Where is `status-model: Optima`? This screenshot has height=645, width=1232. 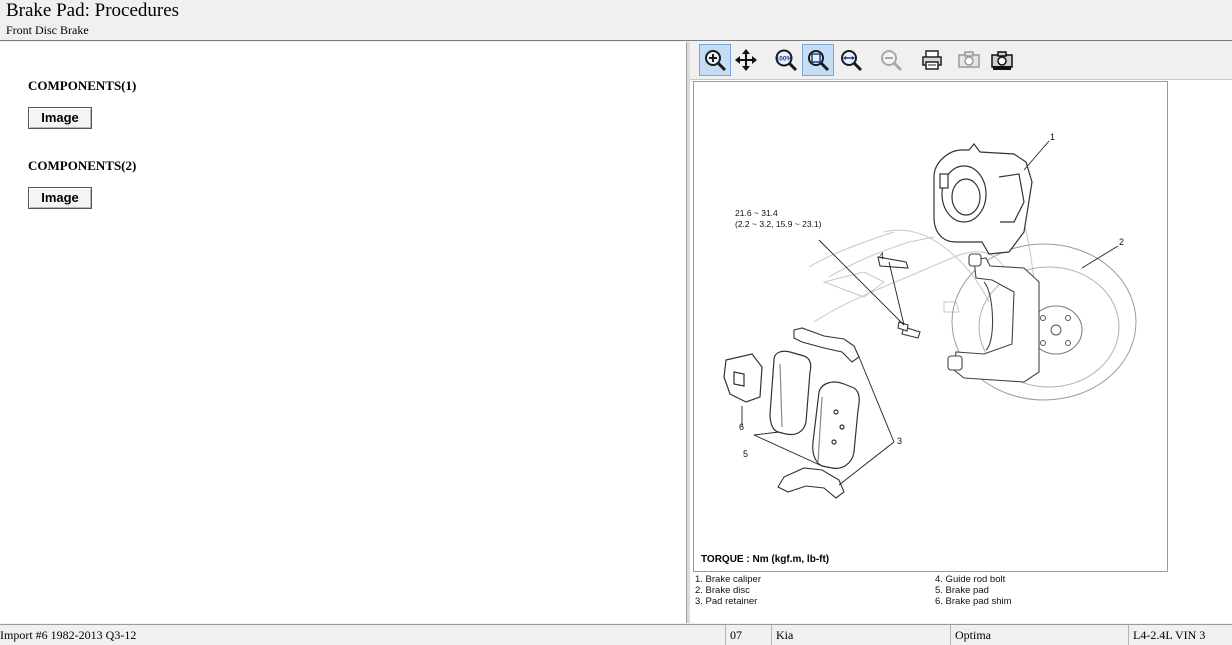
status-model: Optima is located at coordinates (1039, 635).